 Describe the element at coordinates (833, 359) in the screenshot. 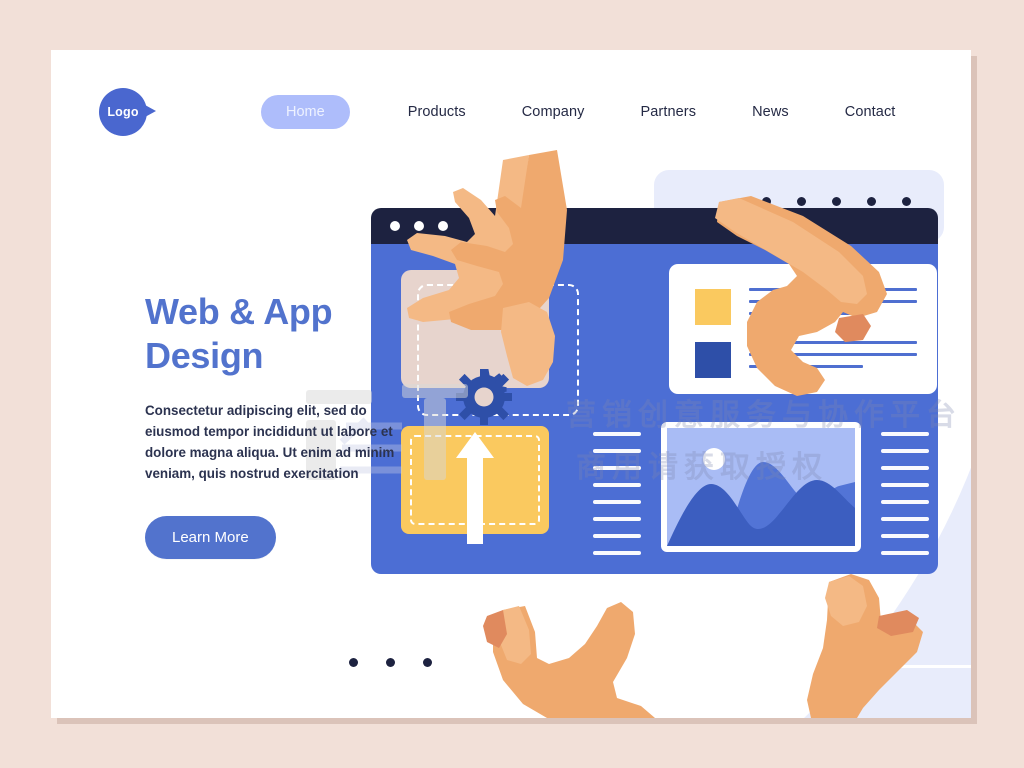

I see `card-text-lines-bottom` at that location.